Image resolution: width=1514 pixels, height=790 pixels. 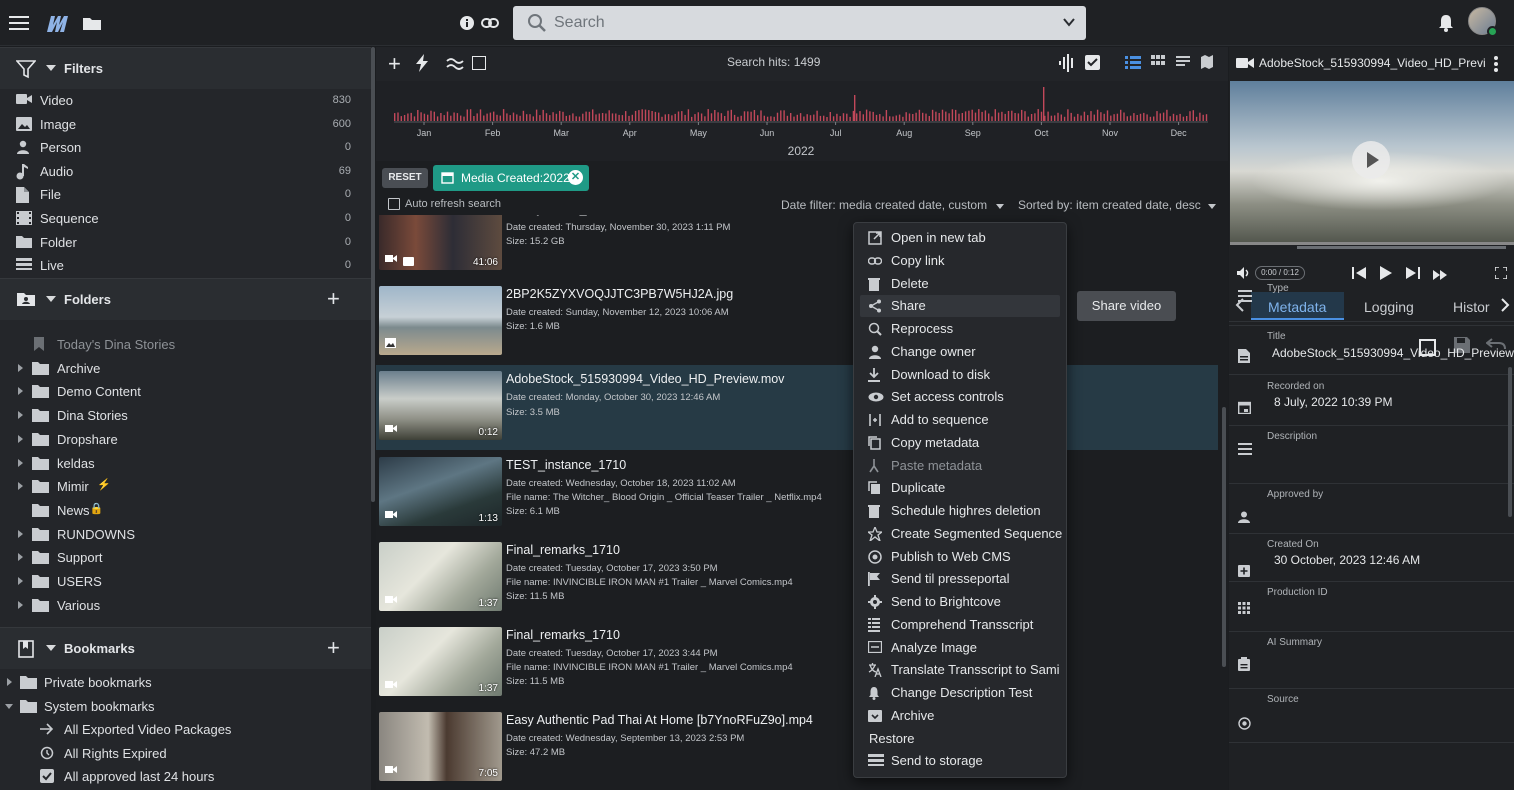 What do you see at coordinates (455, 64) in the screenshot?
I see `approx-icon` at bounding box center [455, 64].